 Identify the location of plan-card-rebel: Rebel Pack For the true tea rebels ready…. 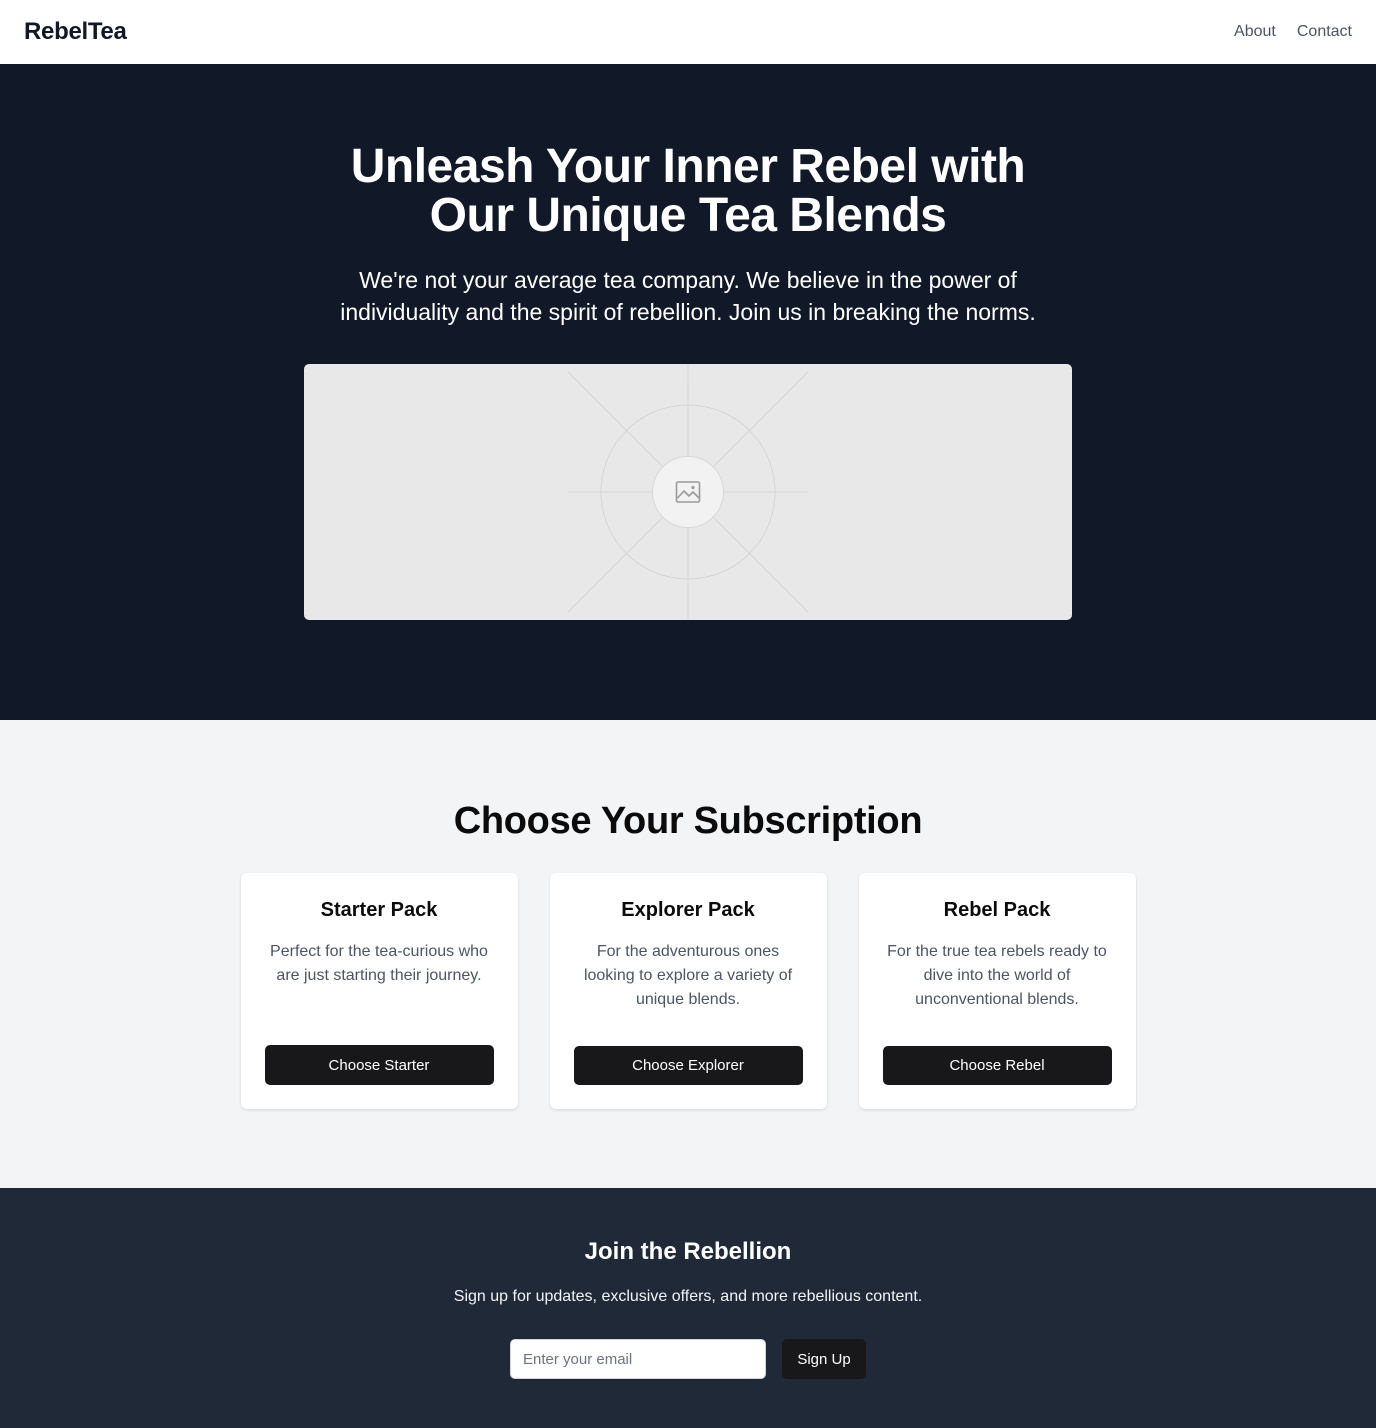
(997, 991).